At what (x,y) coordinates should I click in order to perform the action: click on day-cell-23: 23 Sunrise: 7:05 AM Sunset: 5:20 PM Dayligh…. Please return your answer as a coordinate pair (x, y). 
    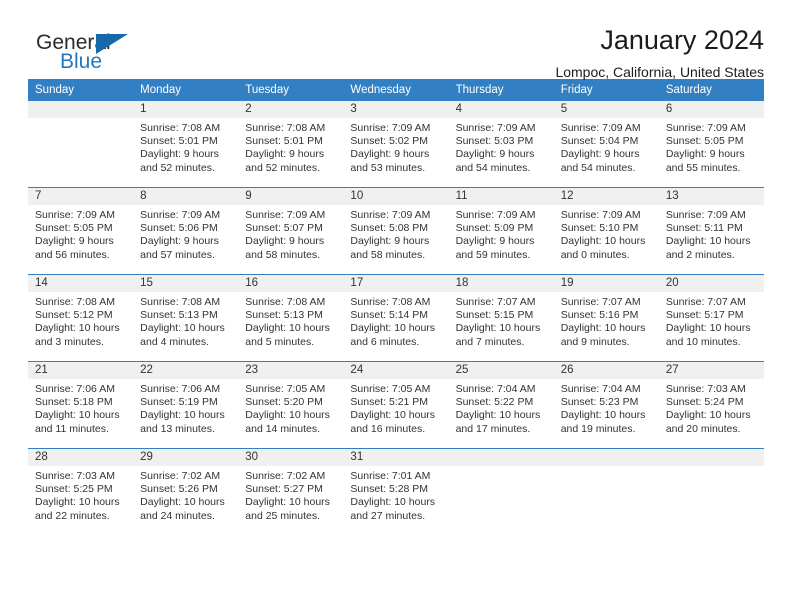
    Looking at the image, I should click on (291, 405).